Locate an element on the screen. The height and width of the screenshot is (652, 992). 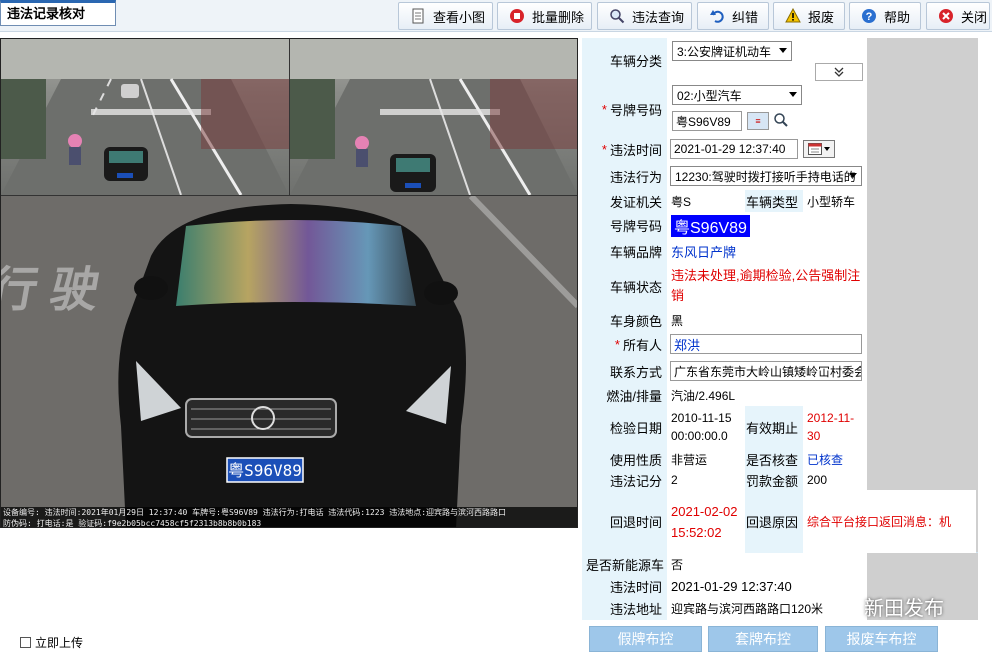
fuel-value: 汽油/2.496L is located at coordinates (767, 395).